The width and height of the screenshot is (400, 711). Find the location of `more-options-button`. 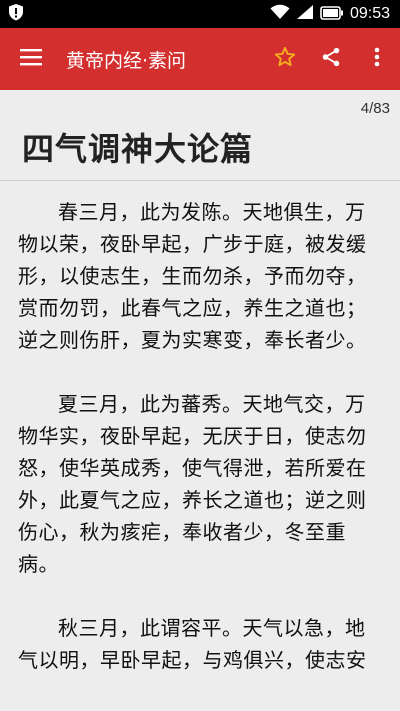

more-options-button is located at coordinates (377, 59).